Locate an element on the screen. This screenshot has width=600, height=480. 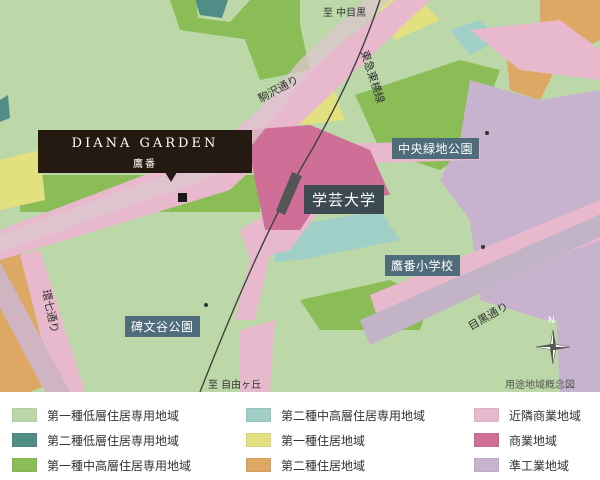
legend-label: 第一種中高層住居専用地域 is located at coordinates (119, 465).